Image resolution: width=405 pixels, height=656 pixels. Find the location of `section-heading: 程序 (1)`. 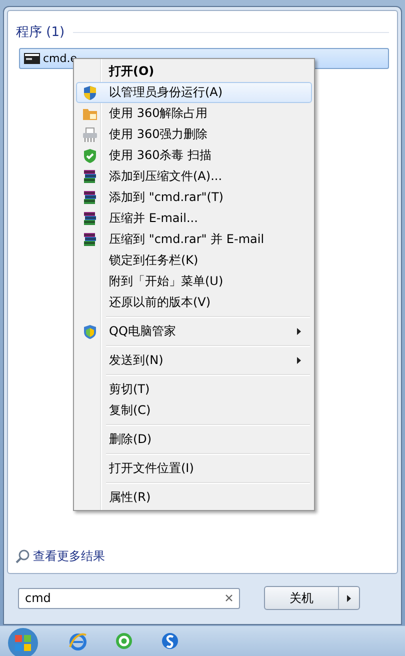

section-heading: 程序 (1) is located at coordinates (40, 32).